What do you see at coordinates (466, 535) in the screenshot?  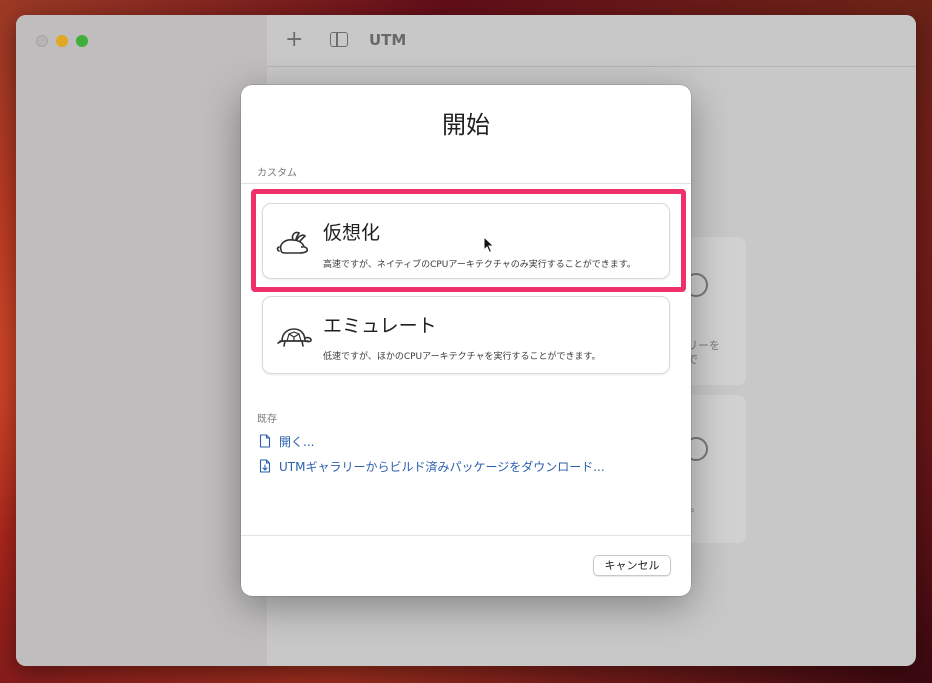 I see `footer-divider` at bounding box center [466, 535].